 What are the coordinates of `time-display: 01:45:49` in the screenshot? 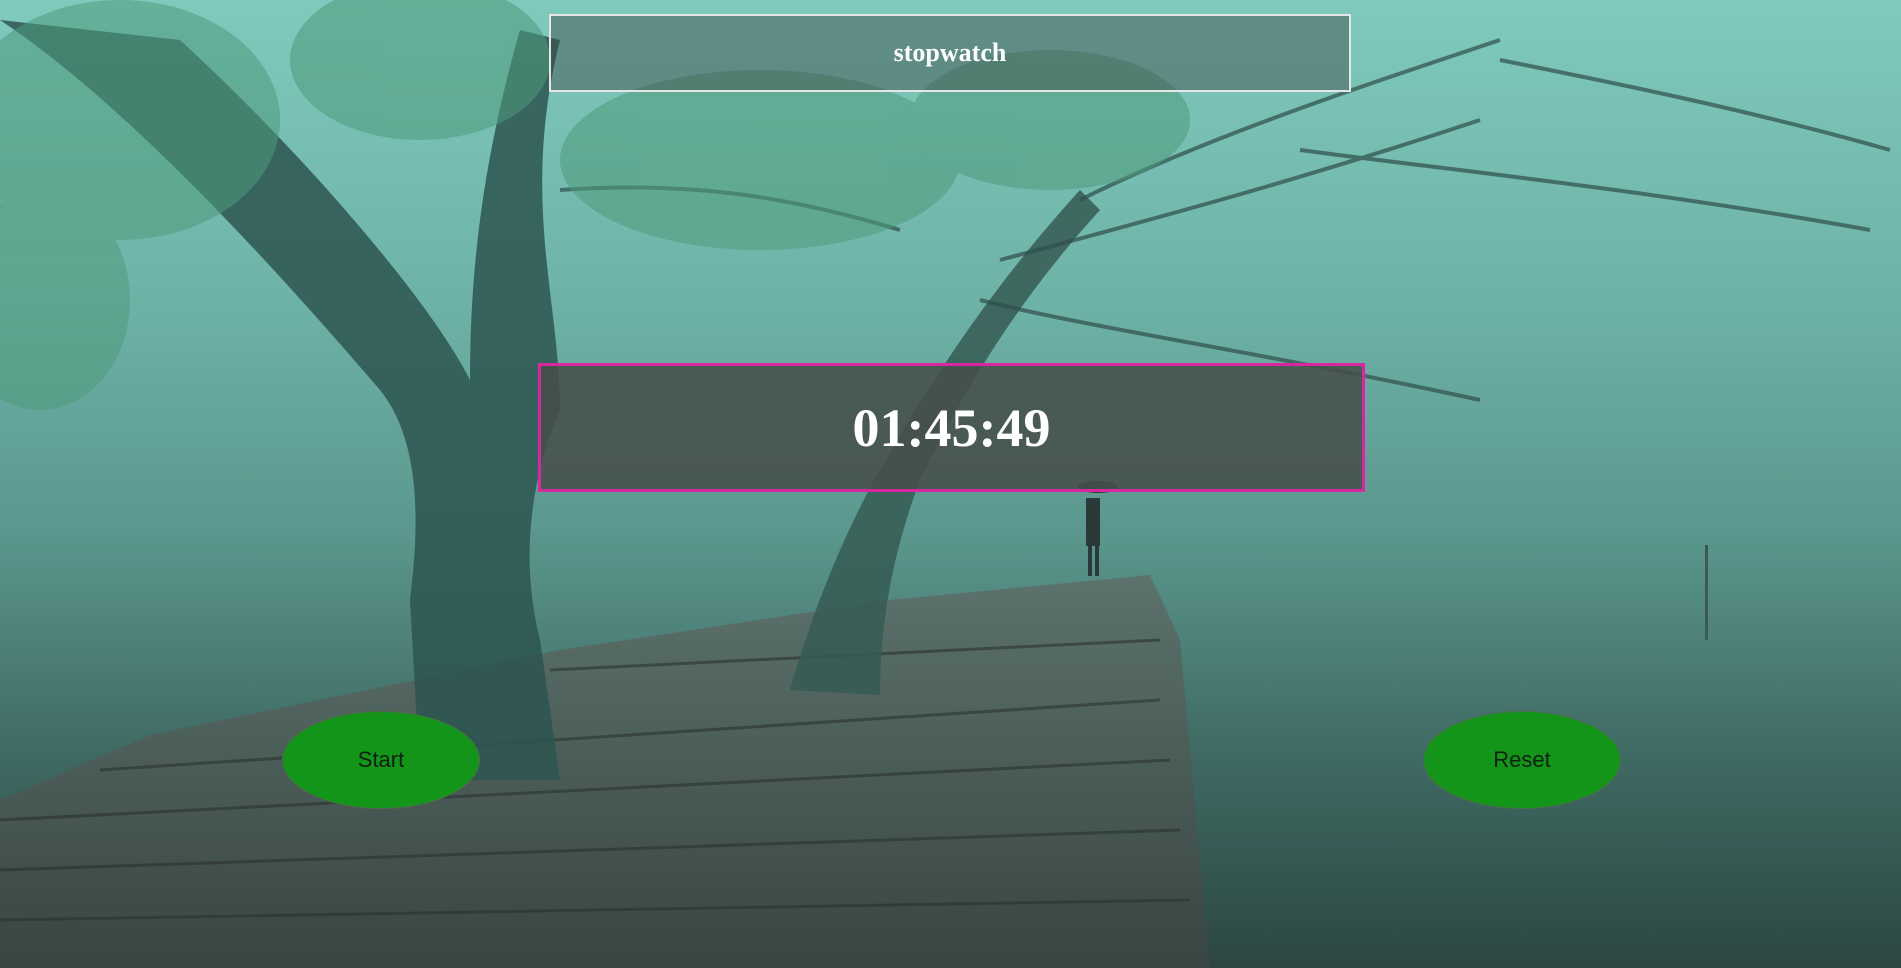 It's located at (951, 427).